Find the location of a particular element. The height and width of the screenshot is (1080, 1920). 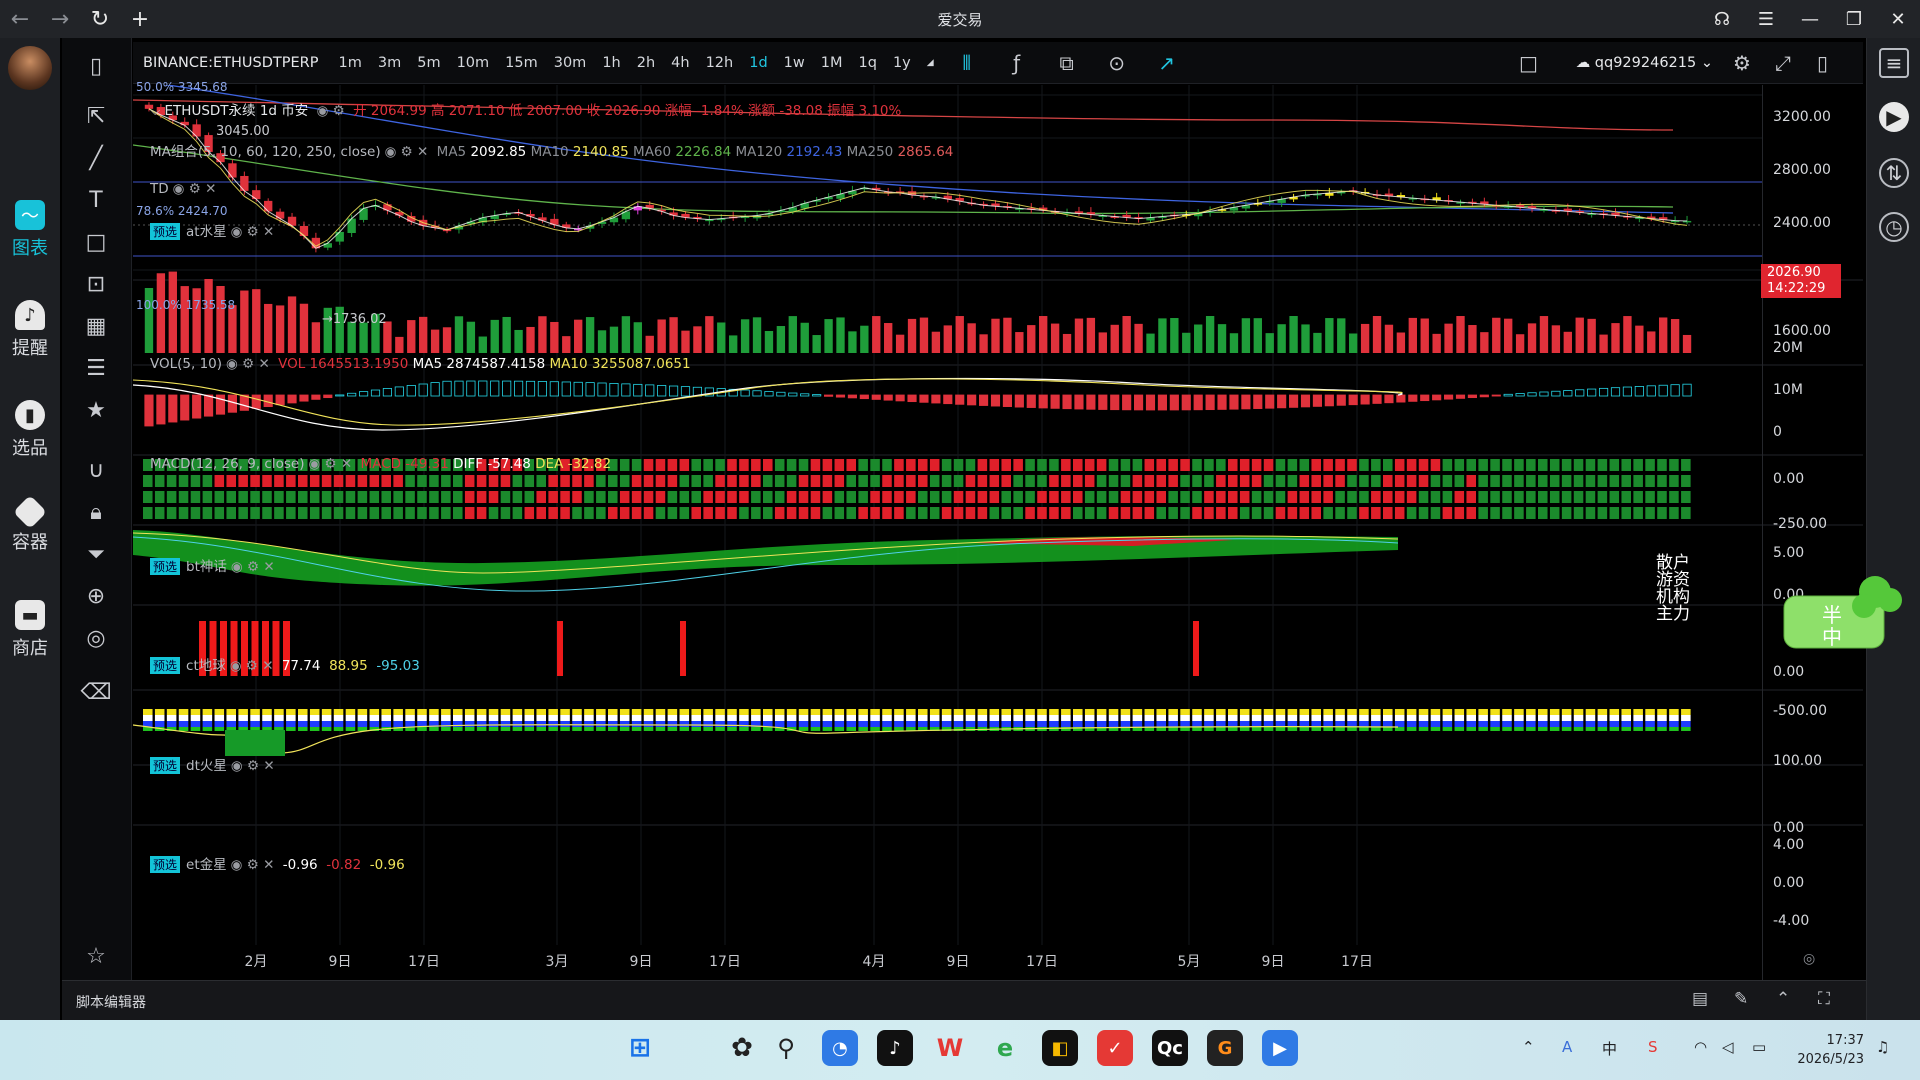

system-clock: 17:37 2026/5/23 is located at coordinates (1830, 1050).